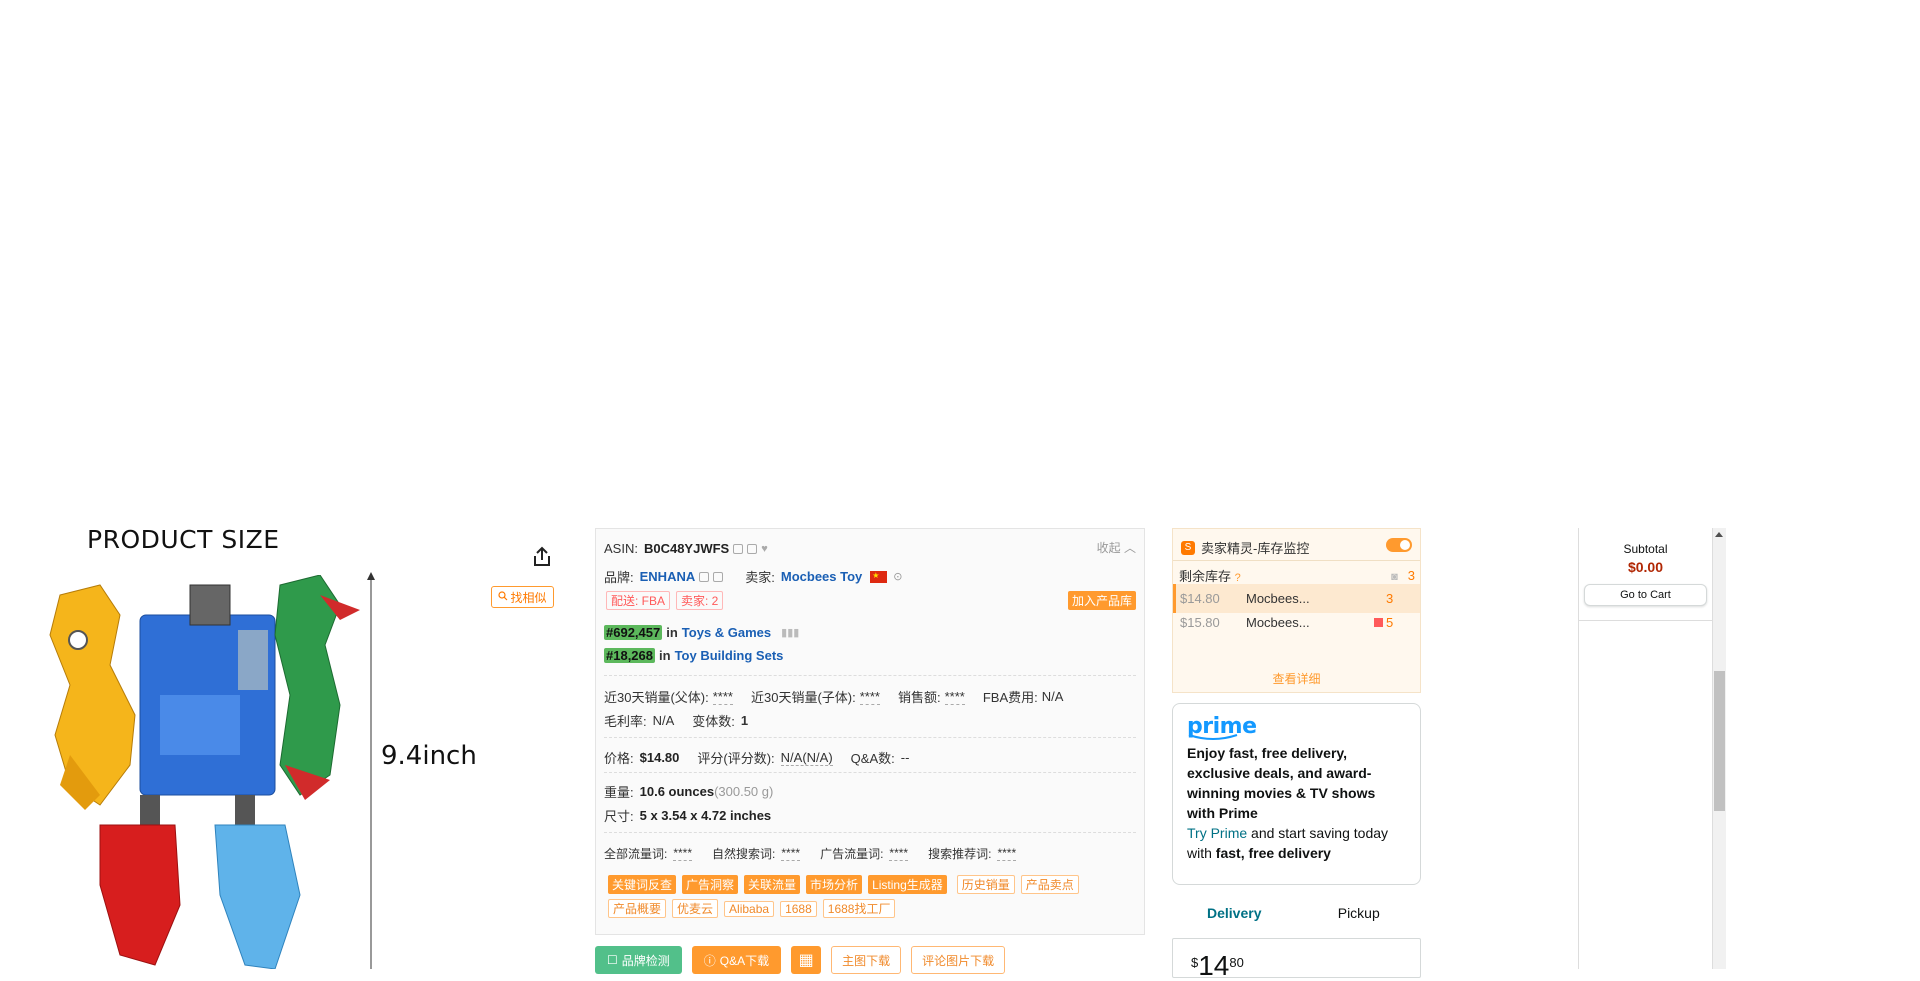 The width and height of the screenshot is (1920, 981). Describe the element at coordinates (642, 884) in the screenshot. I see `keyword-reverse-tag: 关键词反查` at that location.